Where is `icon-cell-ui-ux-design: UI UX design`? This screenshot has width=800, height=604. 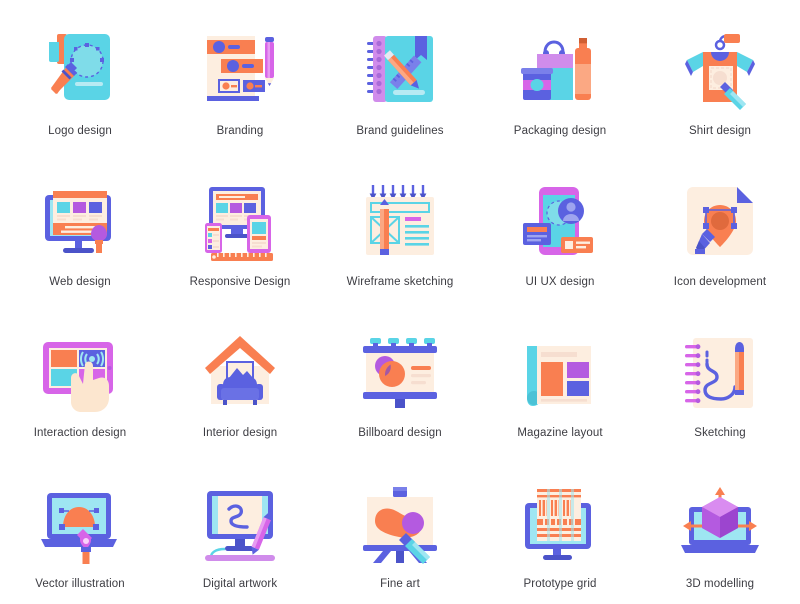 icon-cell-ui-ux-design: UI UX design is located at coordinates (560, 226).